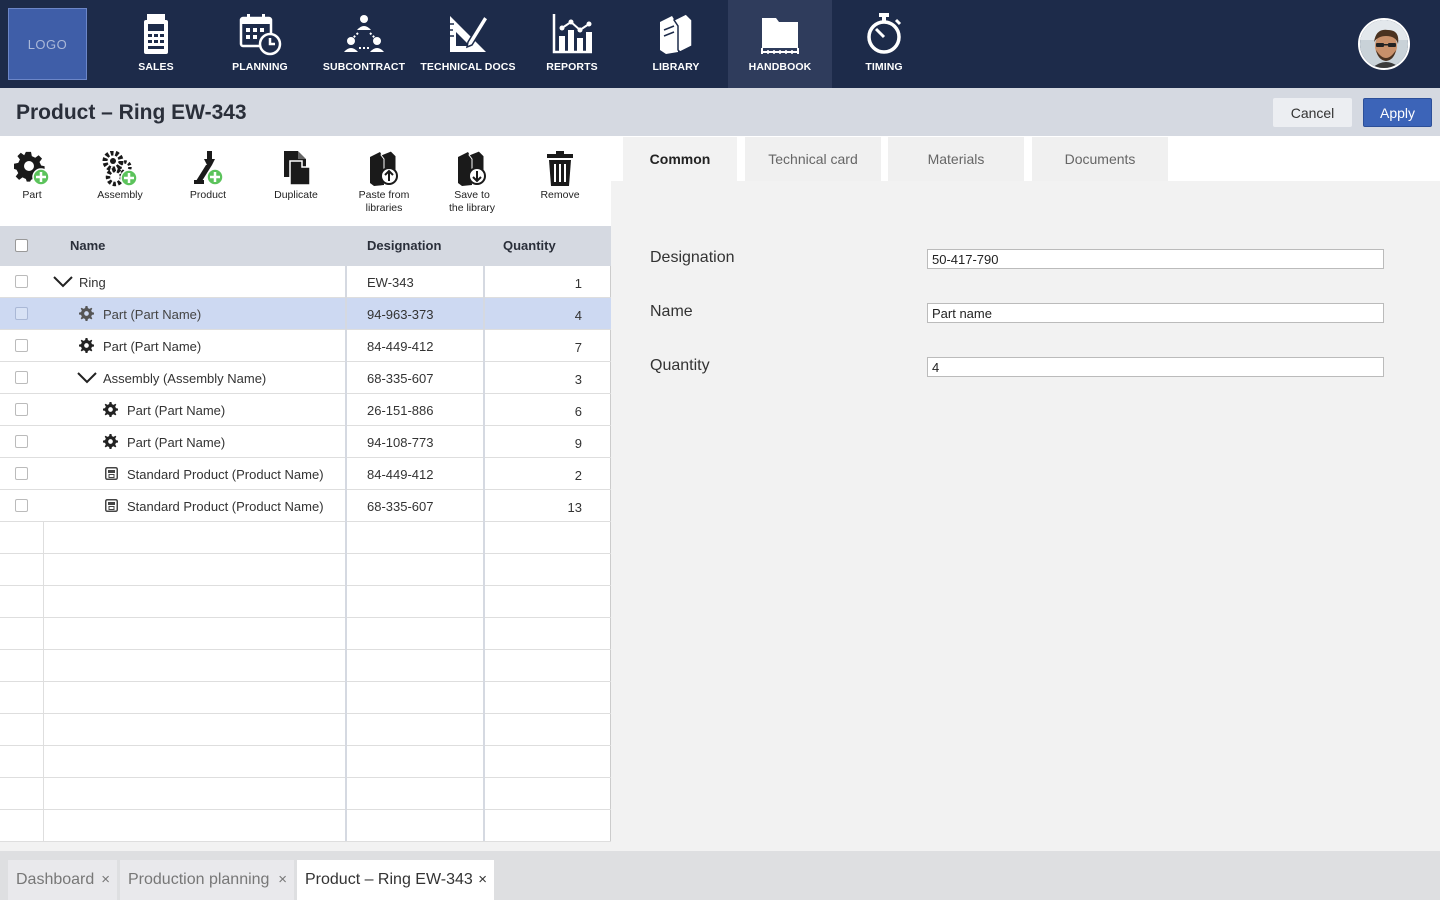  I want to click on cancel-button: Cancel, so click(1312, 112).